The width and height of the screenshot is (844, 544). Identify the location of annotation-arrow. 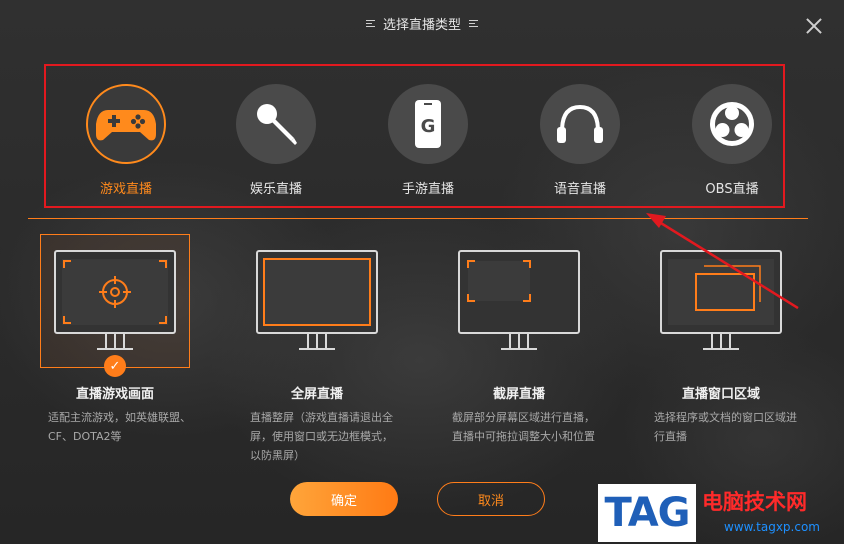
(722, 261).